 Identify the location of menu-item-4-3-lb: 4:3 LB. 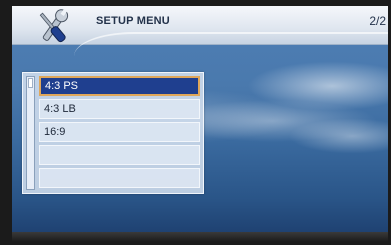
(119, 109).